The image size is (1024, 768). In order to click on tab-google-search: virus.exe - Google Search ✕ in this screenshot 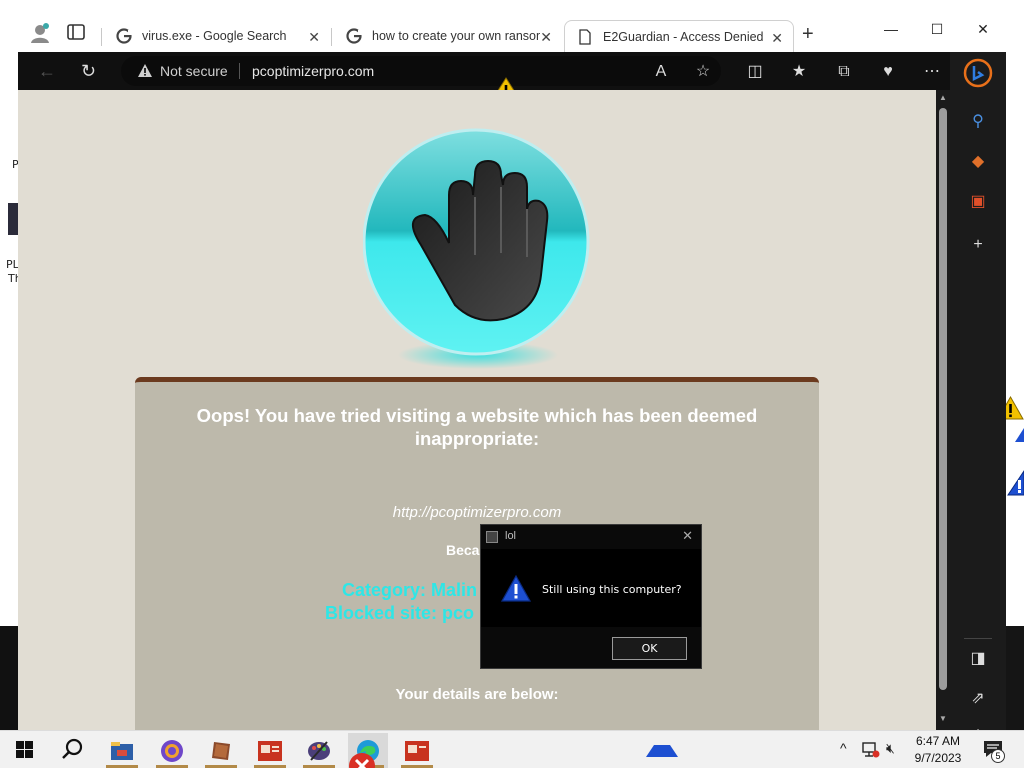, I will do `click(217, 36)`.